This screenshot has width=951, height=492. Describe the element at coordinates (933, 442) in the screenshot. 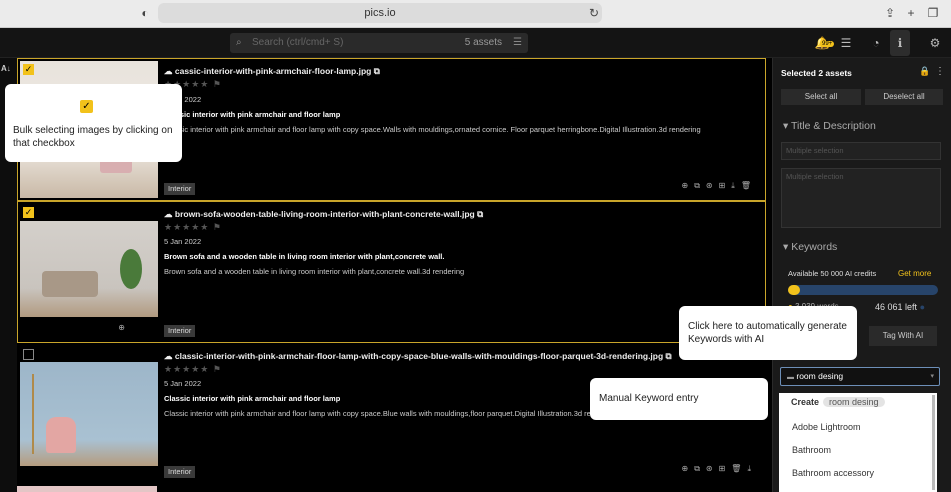

I see `dropdown-scrollbar` at that location.